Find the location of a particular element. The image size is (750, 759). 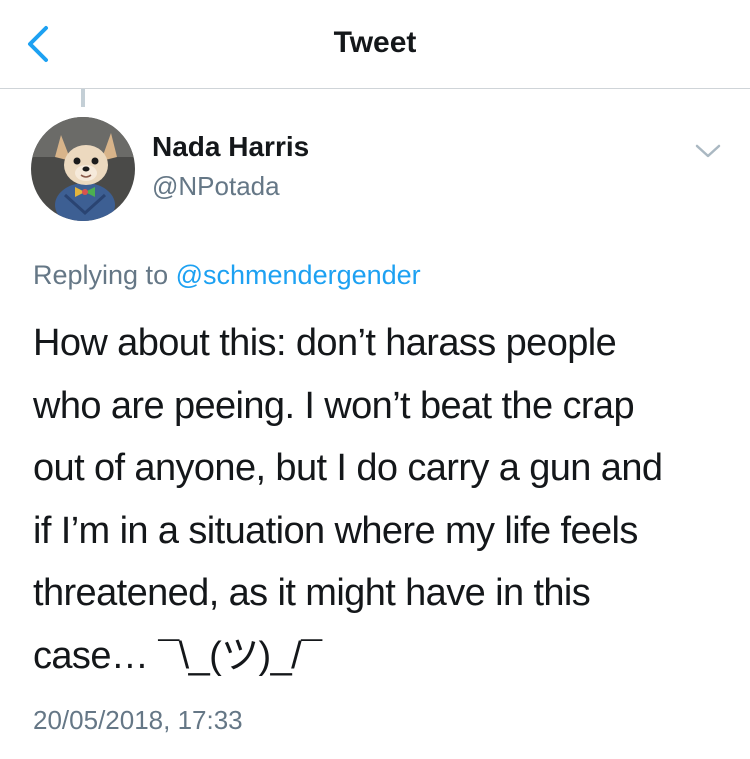

tweet-timestamp: 20/05/2018, 17:33 is located at coordinates (138, 720).